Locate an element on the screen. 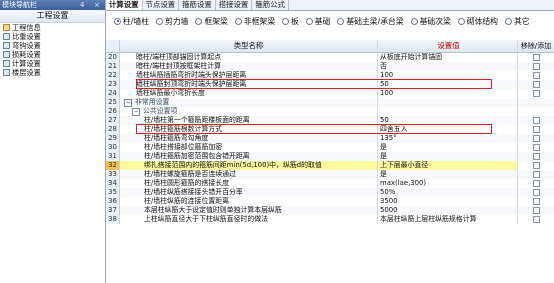  table-row: 34 柱/墙柱圆形箍筋的搭接长度 max(lae,300) is located at coordinates (330, 183).